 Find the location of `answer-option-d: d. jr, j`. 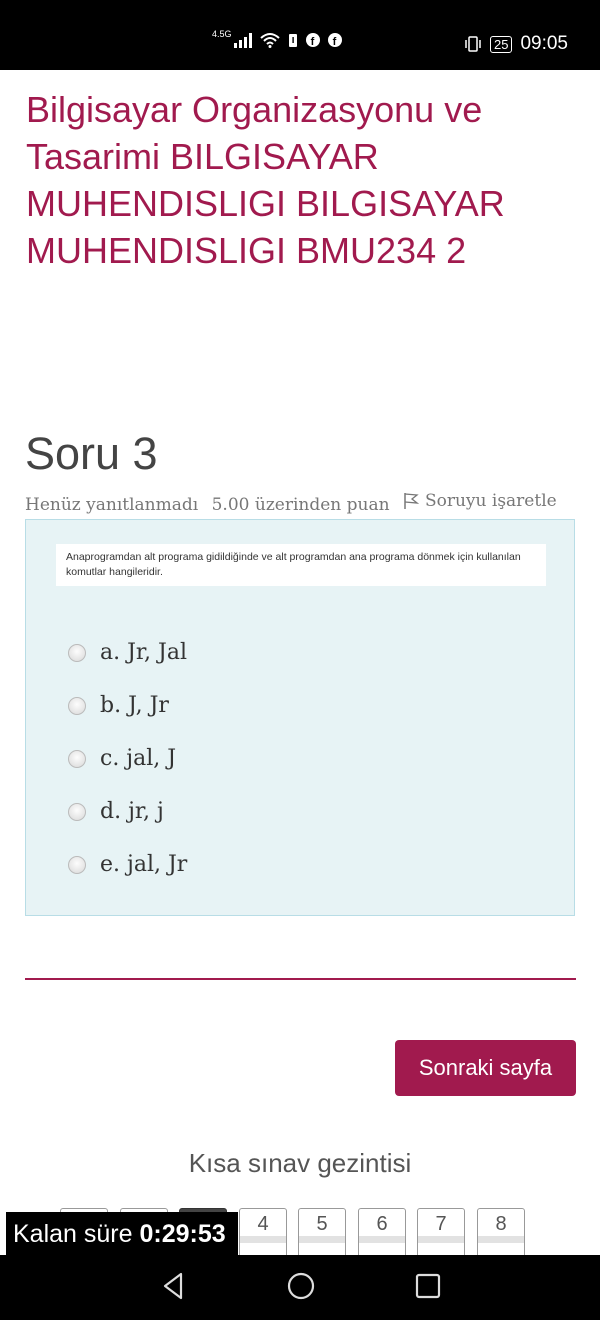

answer-option-d: d. jr, j is located at coordinates (116, 811).